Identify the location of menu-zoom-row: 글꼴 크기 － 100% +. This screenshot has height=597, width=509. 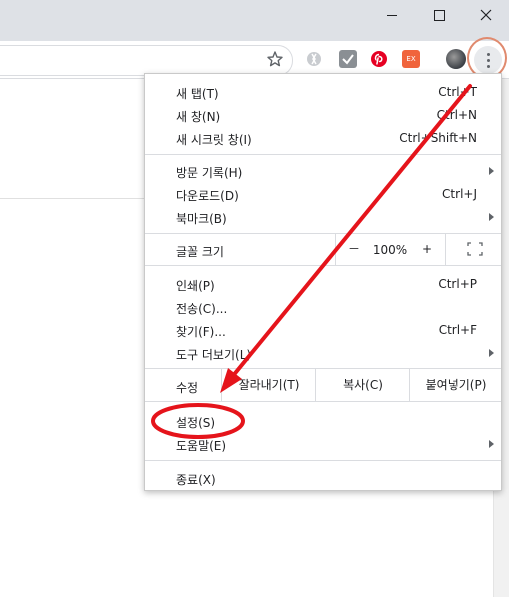
(323, 249).